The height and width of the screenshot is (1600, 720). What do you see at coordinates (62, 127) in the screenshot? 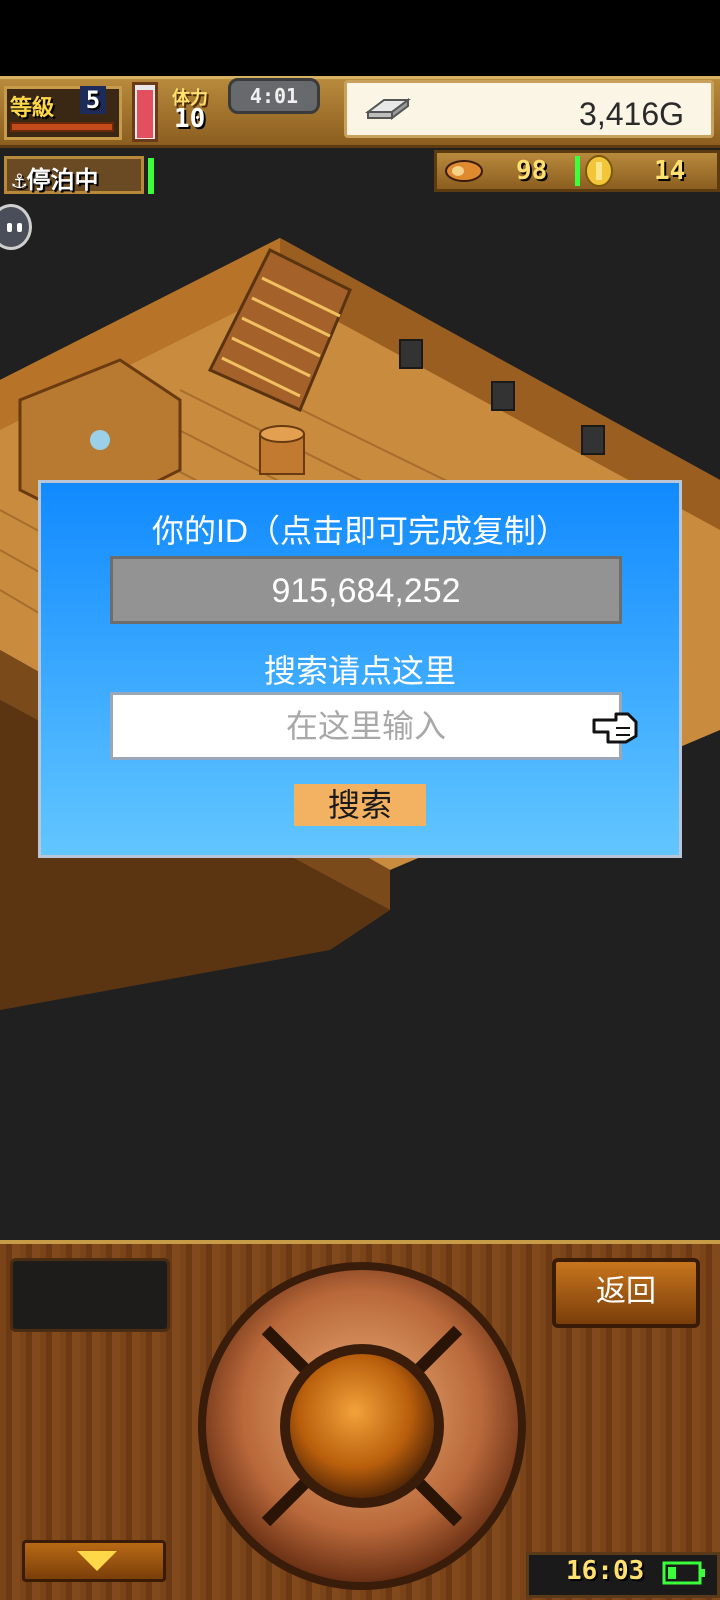
I see `level-progress-bar` at bounding box center [62, 127].